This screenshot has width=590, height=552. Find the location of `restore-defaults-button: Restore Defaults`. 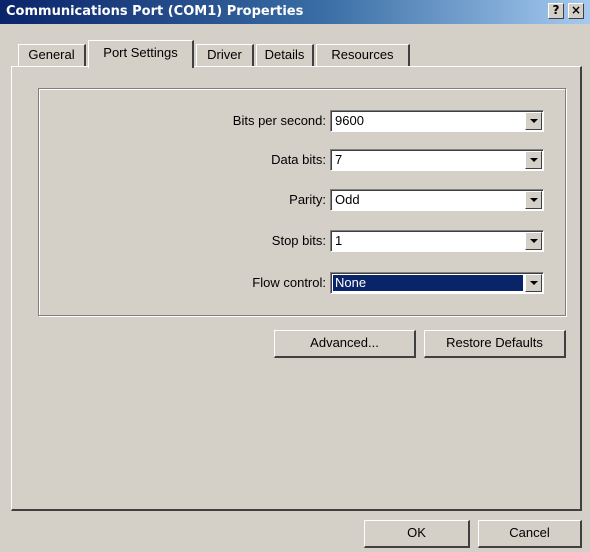

restore-defaults-button: Restore Defaults is located at coordinates (495, 344).